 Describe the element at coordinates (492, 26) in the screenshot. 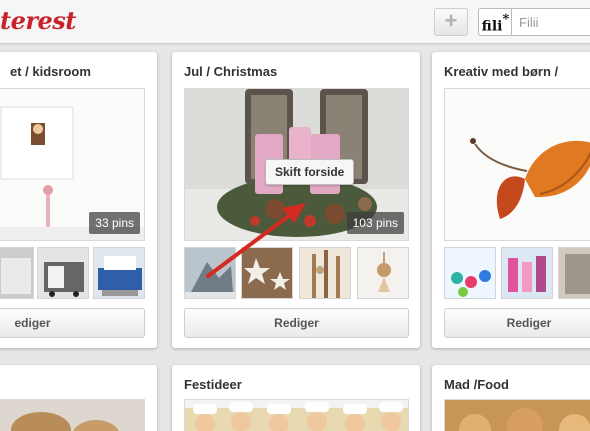

I see `search-provider-text: fili` at that location.